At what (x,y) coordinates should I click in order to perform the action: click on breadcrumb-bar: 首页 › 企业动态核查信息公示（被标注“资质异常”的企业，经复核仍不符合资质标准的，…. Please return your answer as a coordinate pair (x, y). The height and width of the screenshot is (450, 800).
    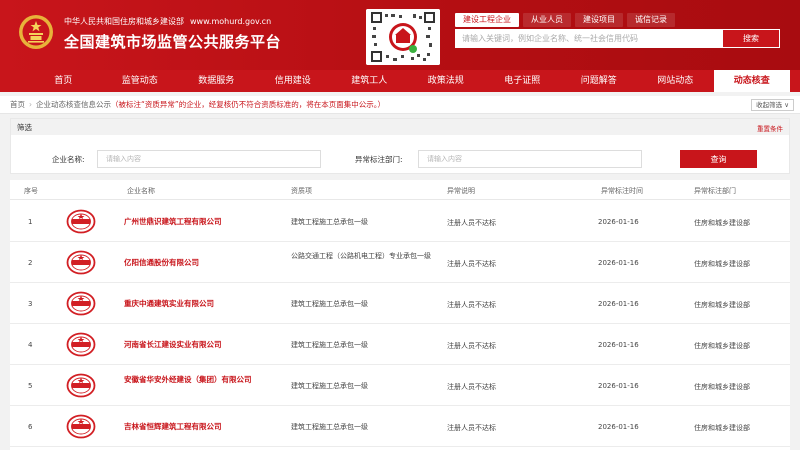
    Looking at the image, I should click on (400, 105).